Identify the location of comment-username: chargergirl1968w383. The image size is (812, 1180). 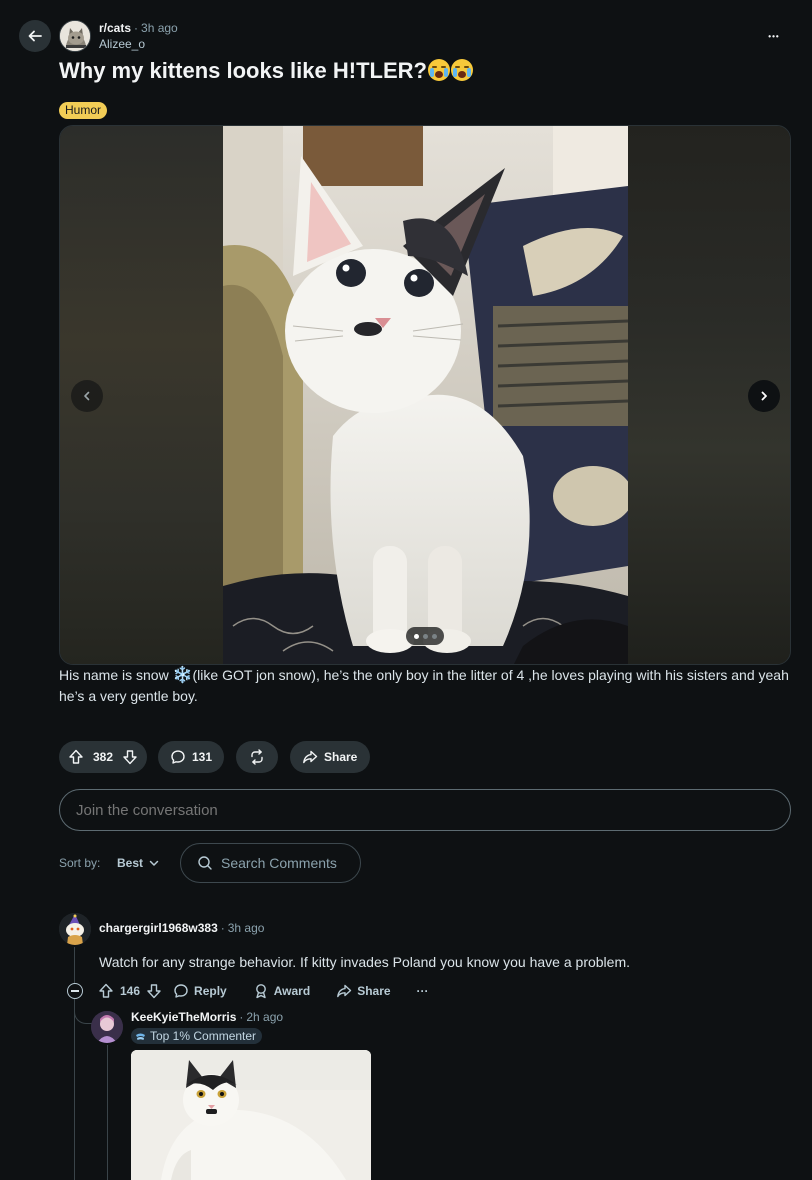
(158, 928).